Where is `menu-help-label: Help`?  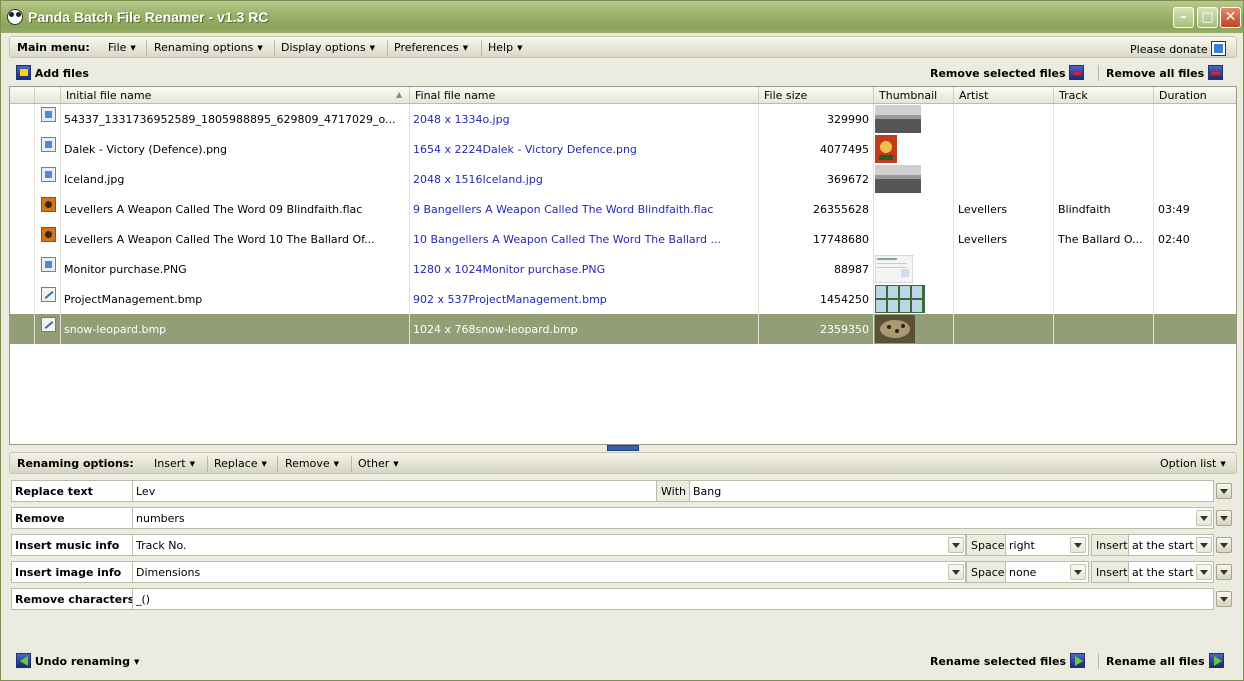 menu-help-label: Help is located at coordinates (501, 47).